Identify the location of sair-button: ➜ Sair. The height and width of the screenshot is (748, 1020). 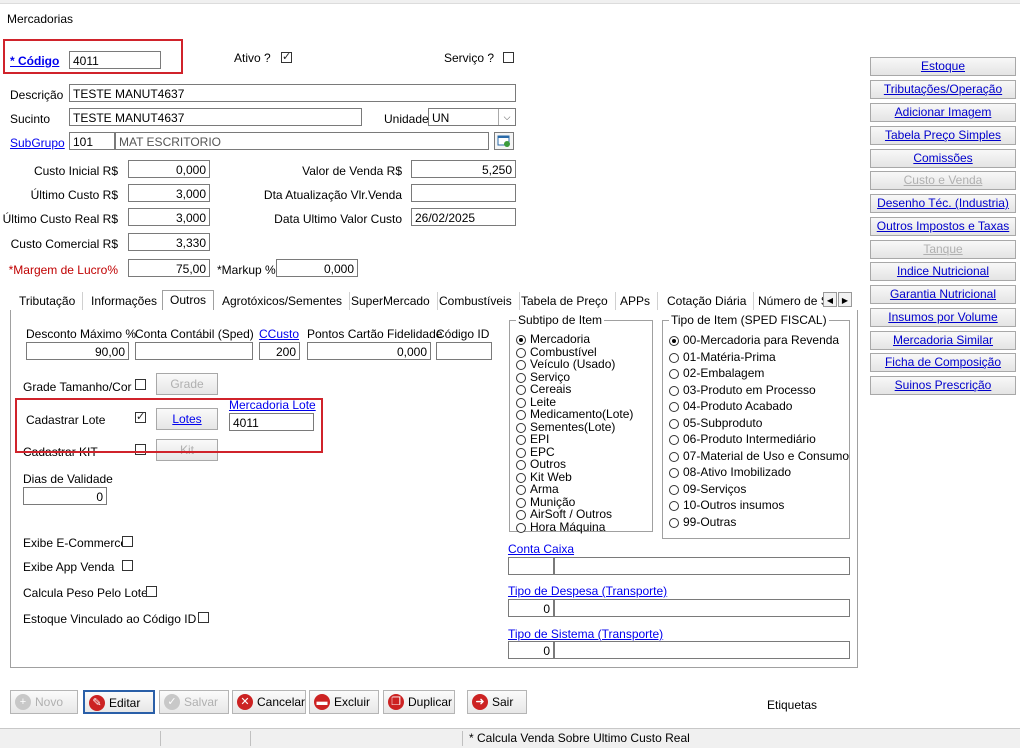
(497, 702).